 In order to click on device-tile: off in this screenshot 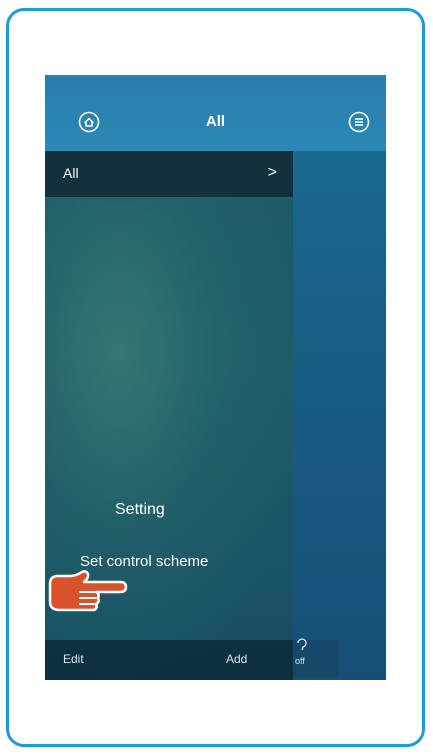, I will do `click(316, 658)`.